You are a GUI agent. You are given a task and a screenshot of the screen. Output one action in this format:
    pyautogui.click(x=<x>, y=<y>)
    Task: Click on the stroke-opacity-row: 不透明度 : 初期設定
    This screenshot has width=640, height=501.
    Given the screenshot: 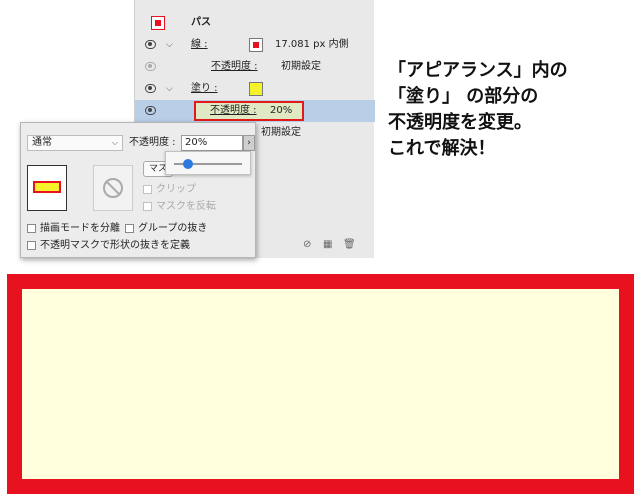 What is the action you would take?
    pyautogui.click(x=255, y=67)
    